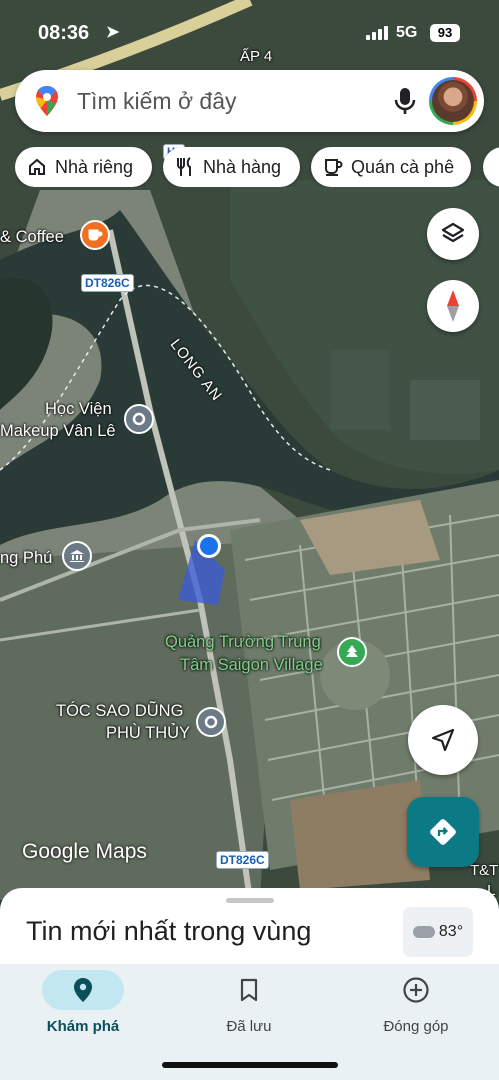  What do you see at coordinates (94, 166) in the screenshot?
I see `chip-label: Nhà riêng` at bounding box center [94, 166].